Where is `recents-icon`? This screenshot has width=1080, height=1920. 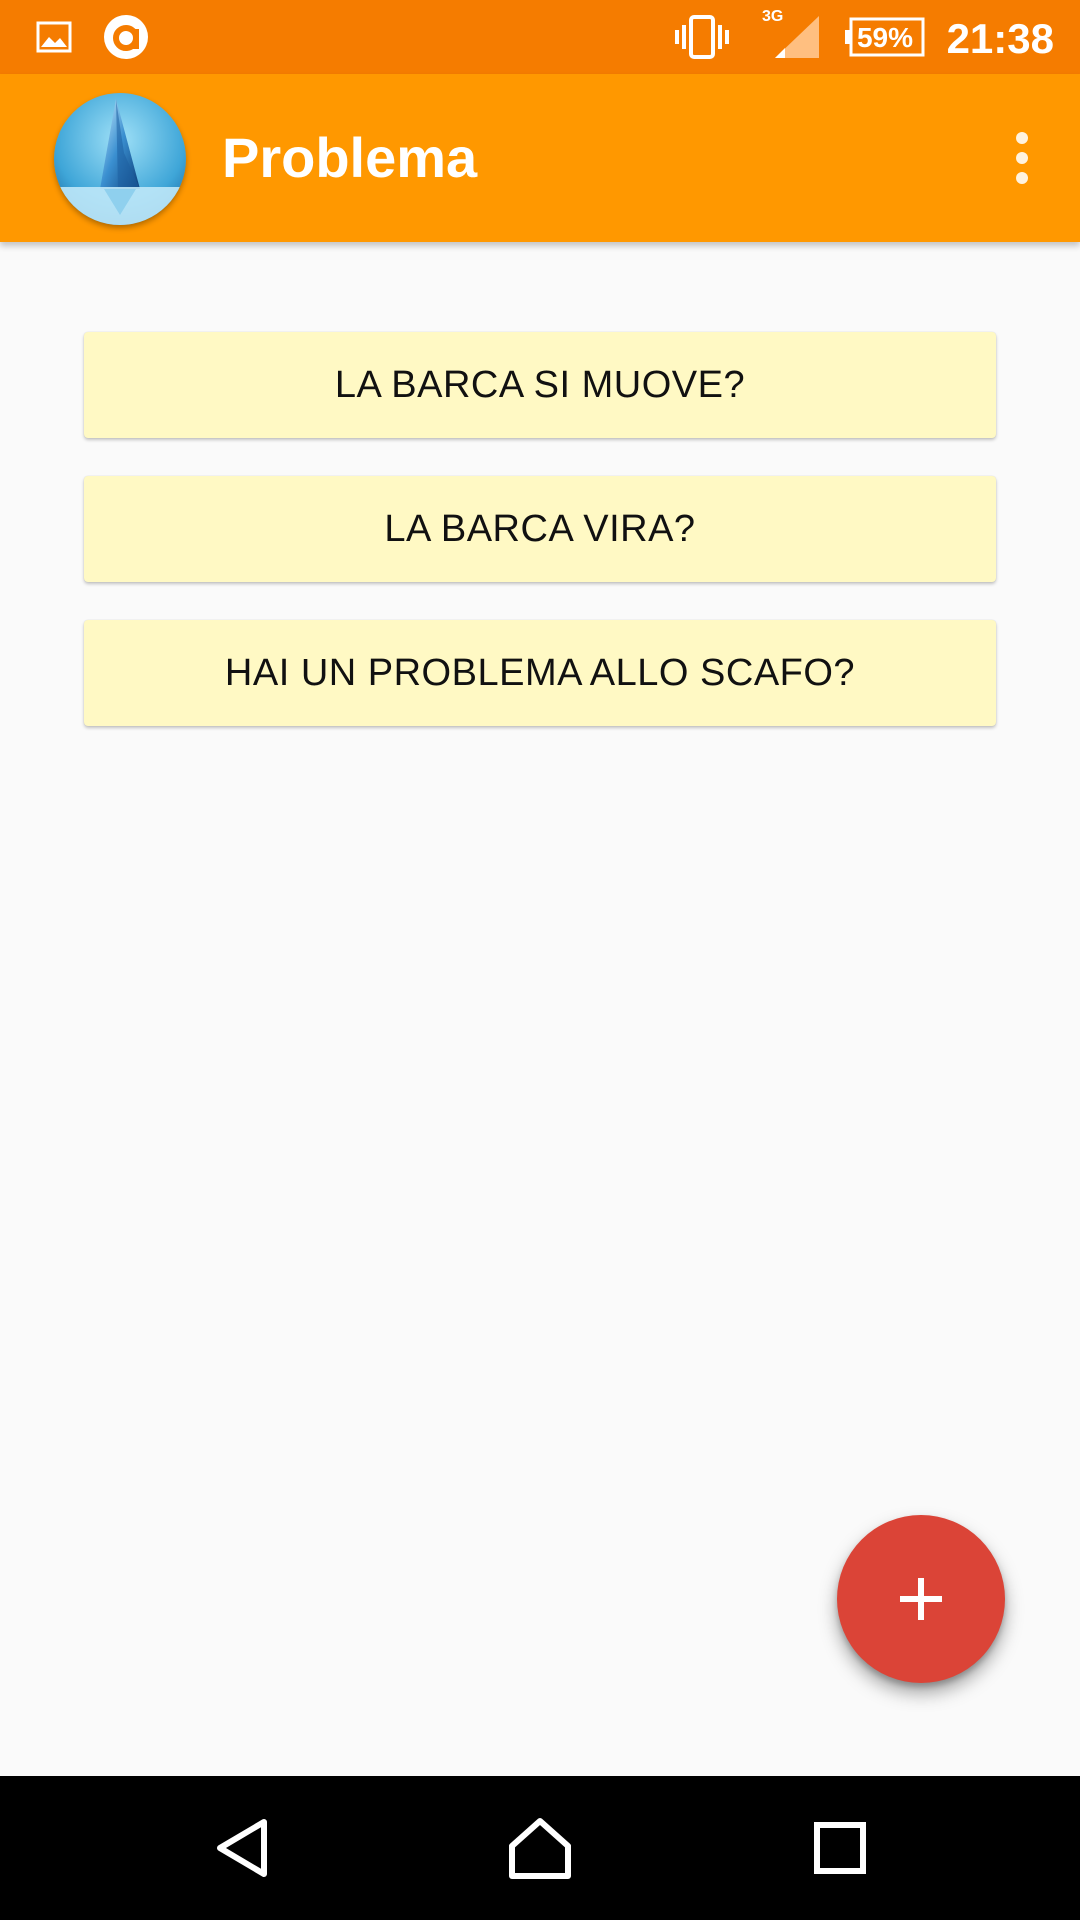 recents-icon is located at coordinates (840, 1848).